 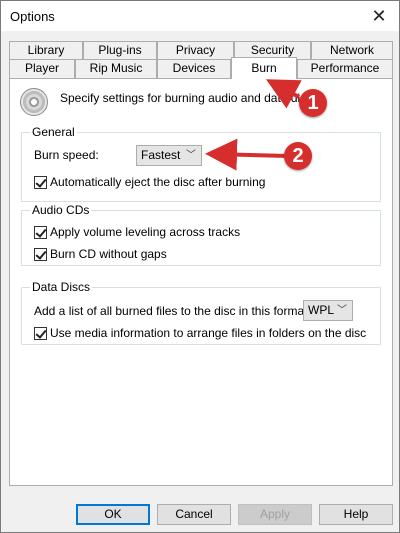 I want to click on volume-leveling-option: Apply volume leveling across tracks, so click(x=137, y=232).